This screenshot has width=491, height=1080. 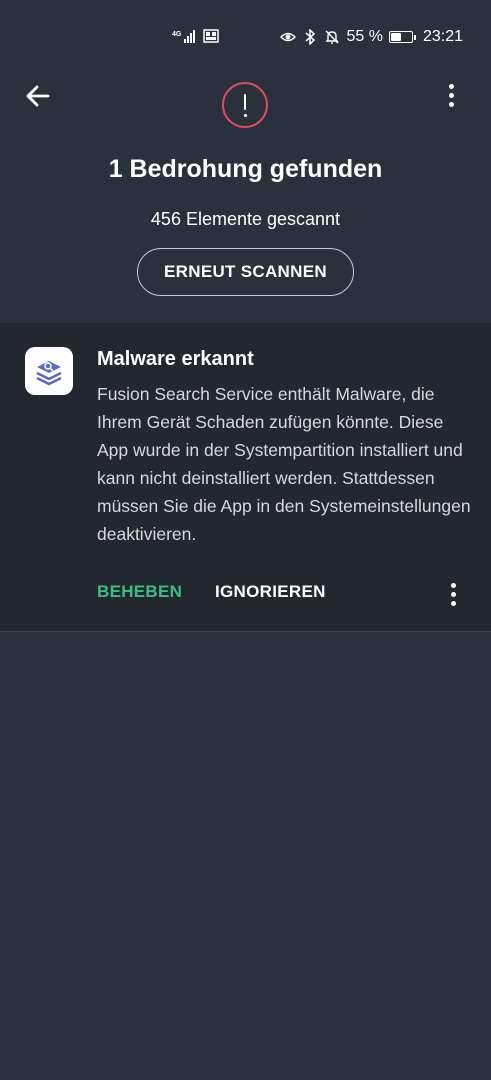 What do you see at coordinates (270, 592) in the screenshot?
I see `ignore-button: IGNORIEREN` at bounding box center [270, 592].